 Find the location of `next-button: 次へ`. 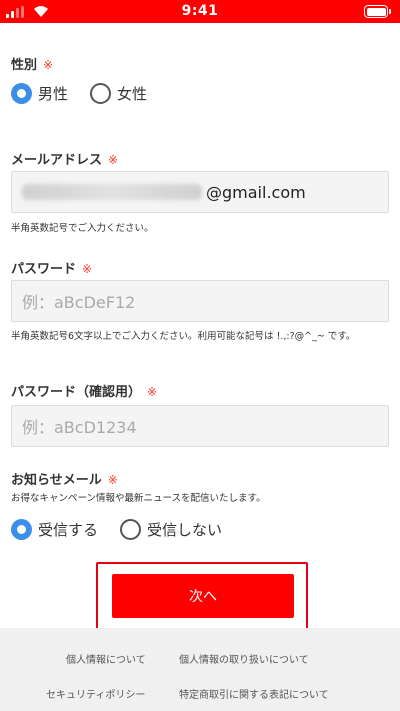

next-button: 次へ is located at coordinates (203, 596).